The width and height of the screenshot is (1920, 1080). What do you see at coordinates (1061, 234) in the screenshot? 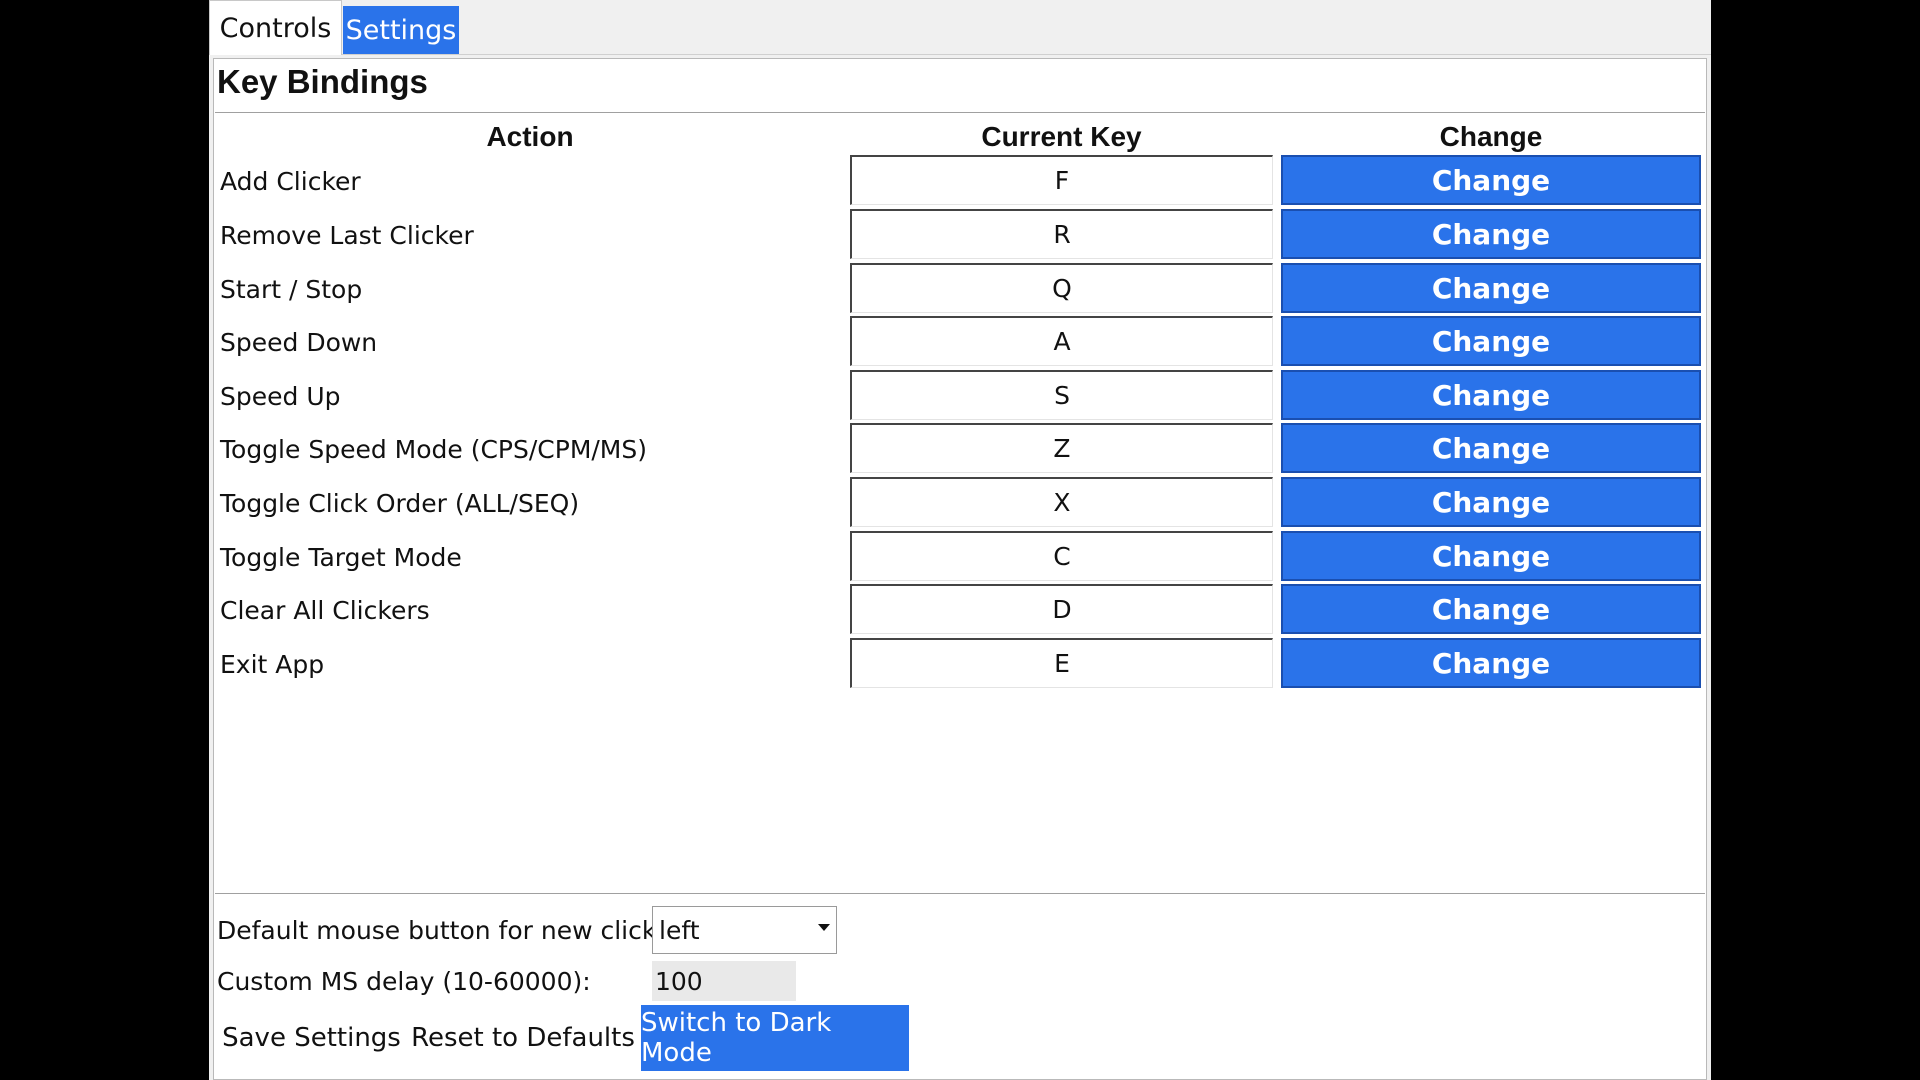
I see `binding-key-field: R` at bounding box center [1061, 234].